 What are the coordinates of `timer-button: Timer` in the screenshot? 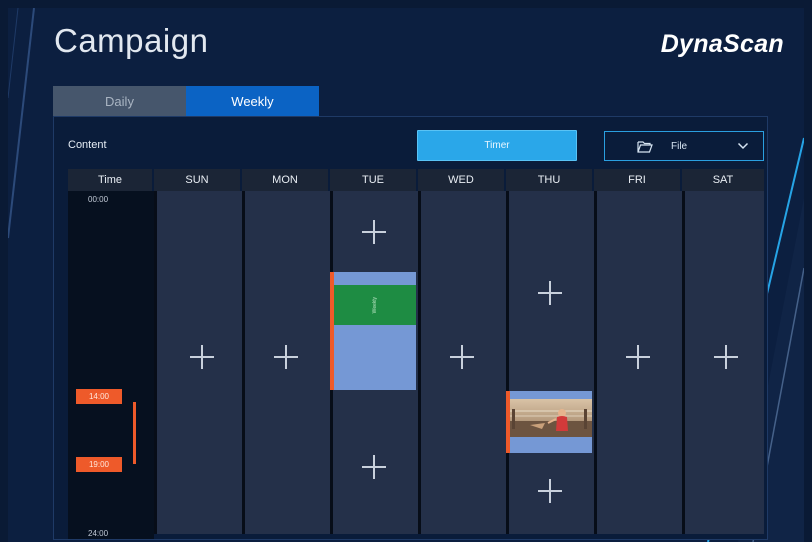 It's located at (497, 145).